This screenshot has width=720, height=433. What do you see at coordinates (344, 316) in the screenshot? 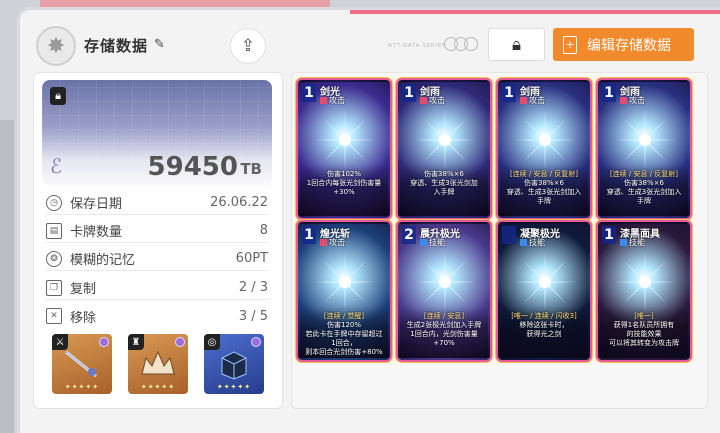
I see `card-description-line: [连续 / 觉醒]` at bounding box center [344, 316].